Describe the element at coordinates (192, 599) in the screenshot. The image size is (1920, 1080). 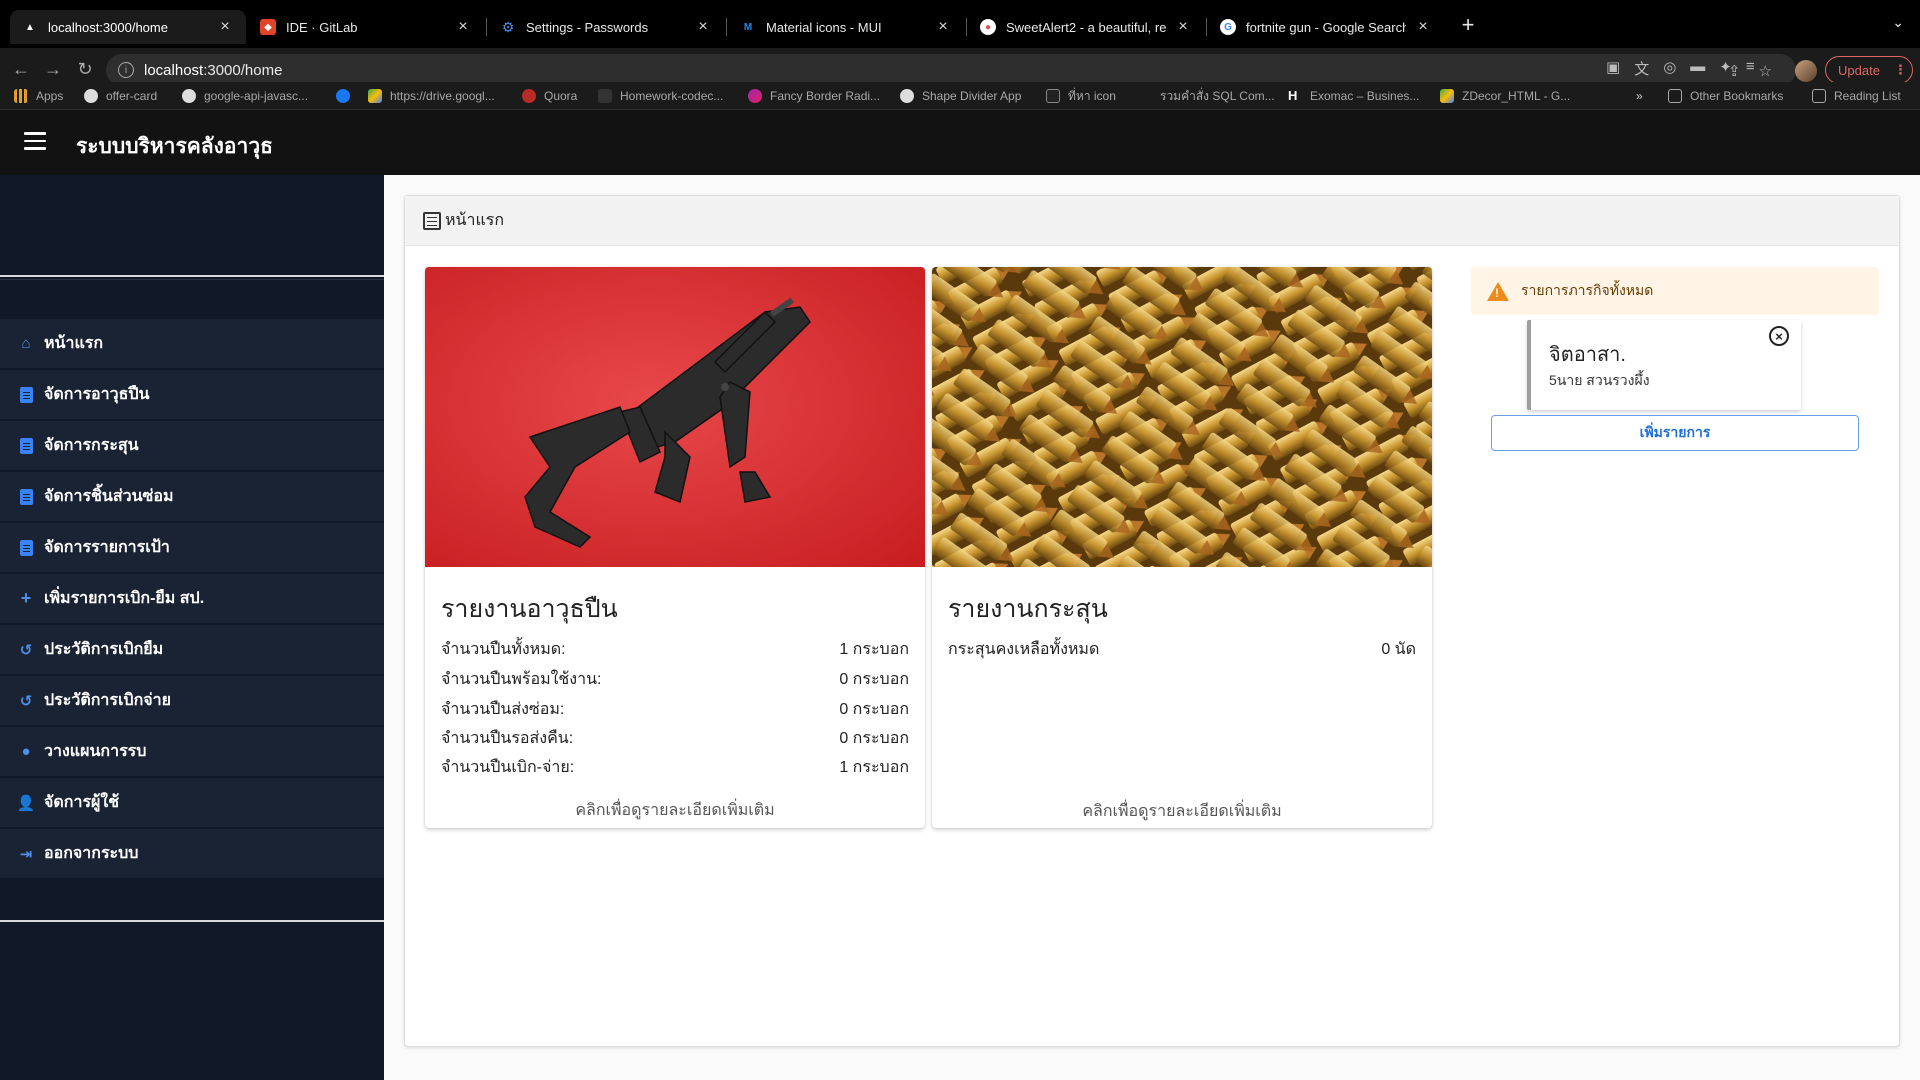
I see `sidebar-item-add-borrow: + เพิ่มรายการเบิก-ยืม สป.` at that location.